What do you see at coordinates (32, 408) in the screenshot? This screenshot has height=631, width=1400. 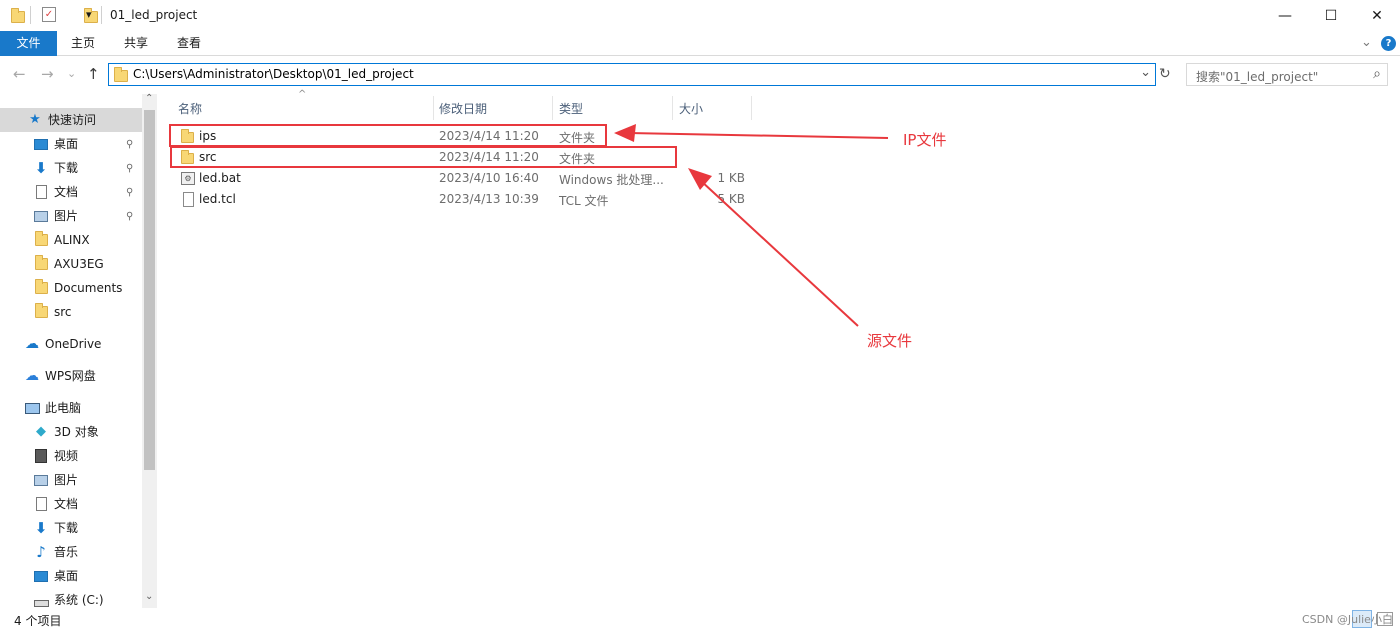 I see `computer-icon` at bounding box center [32, 408].